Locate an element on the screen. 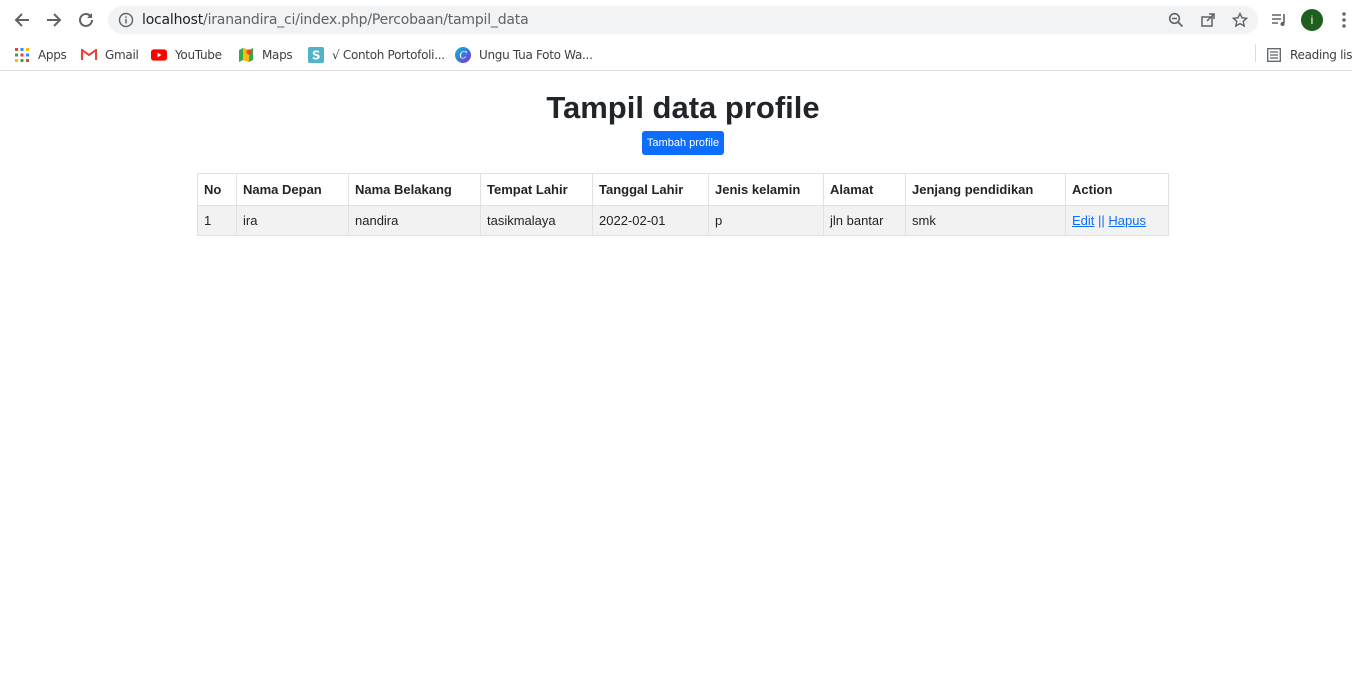 This screenshot has width=1352, height=678. gmail-icon is located at coordinates (89, 55).